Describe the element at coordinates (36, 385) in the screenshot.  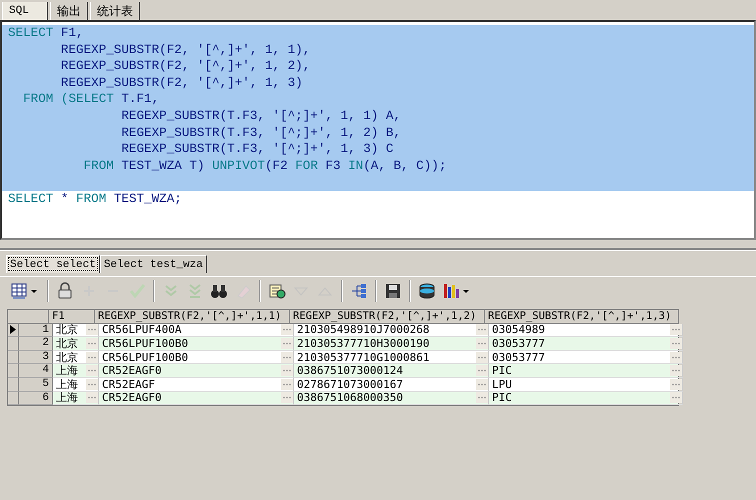
I see `row-number: 5` at that location.